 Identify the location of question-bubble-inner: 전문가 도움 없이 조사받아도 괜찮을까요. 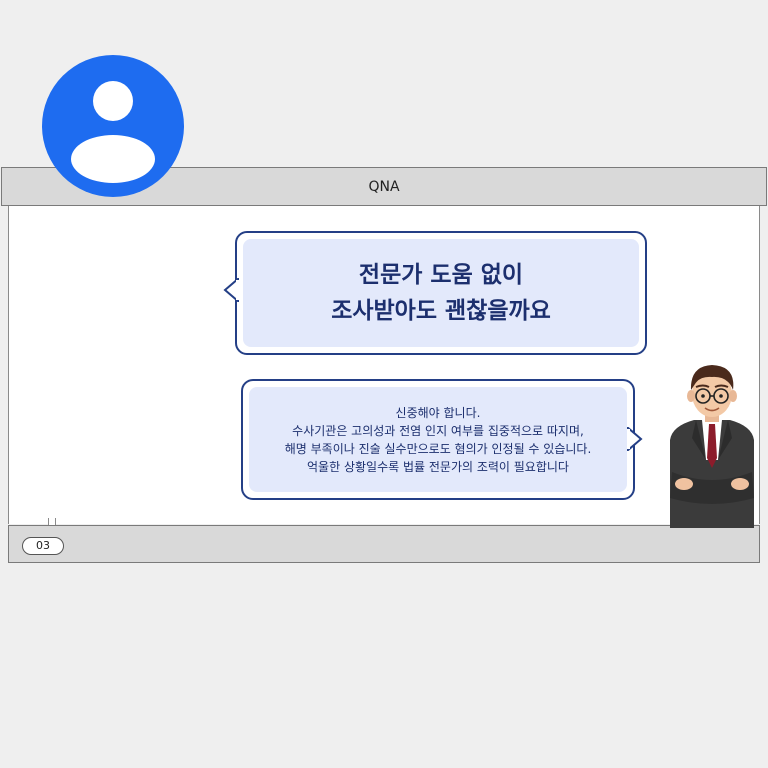
(441, 293).